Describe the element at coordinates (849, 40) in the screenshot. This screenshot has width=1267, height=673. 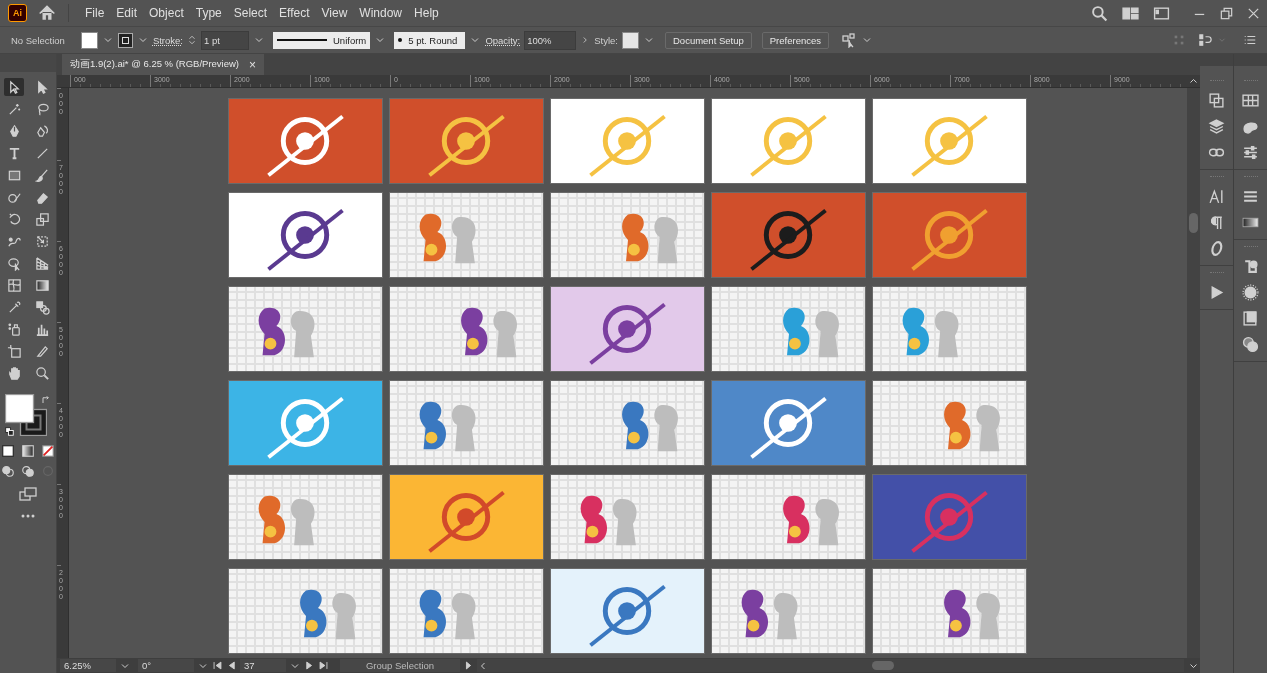
I see `transform-select-icon` at that location.